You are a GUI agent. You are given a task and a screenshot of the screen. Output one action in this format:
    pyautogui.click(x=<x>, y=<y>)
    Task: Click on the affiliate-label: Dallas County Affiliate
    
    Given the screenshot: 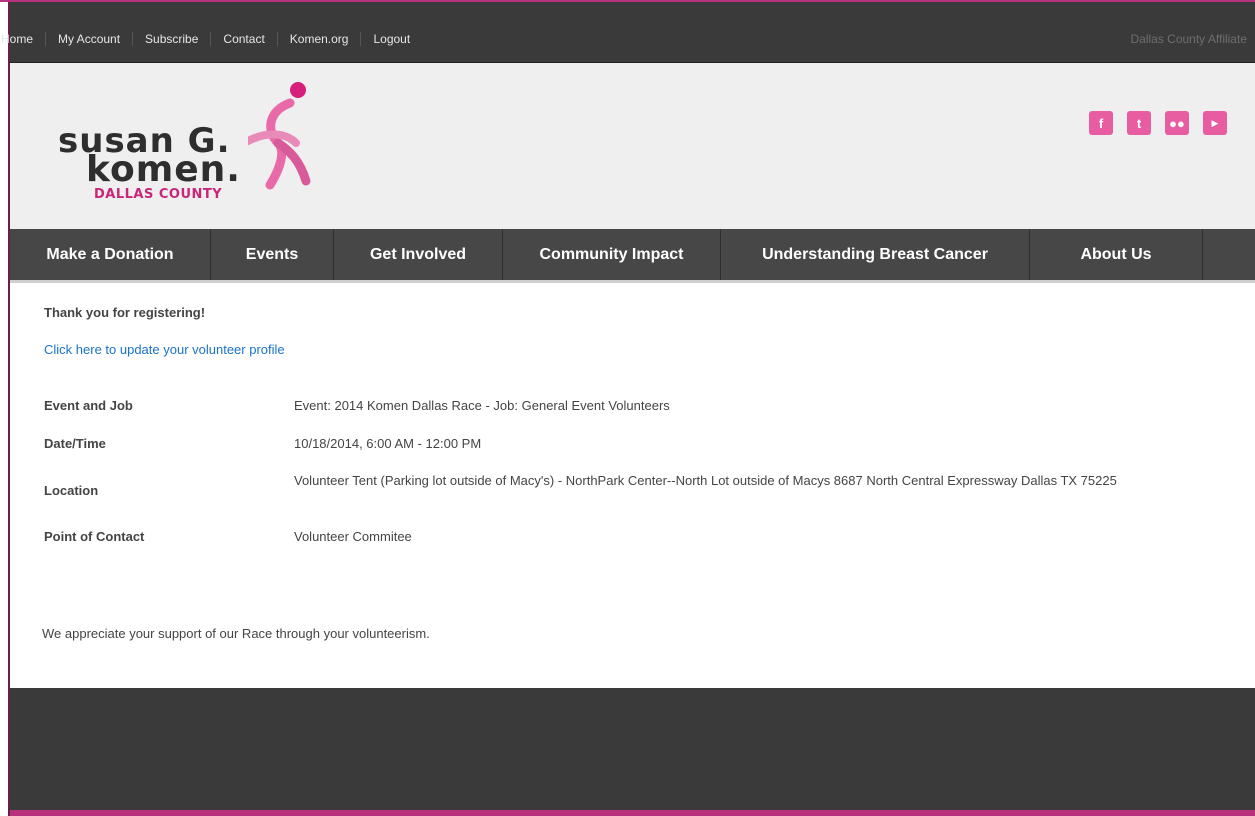 What is the action you would take?
    pyautogui.click(x=1188, y=39)
    